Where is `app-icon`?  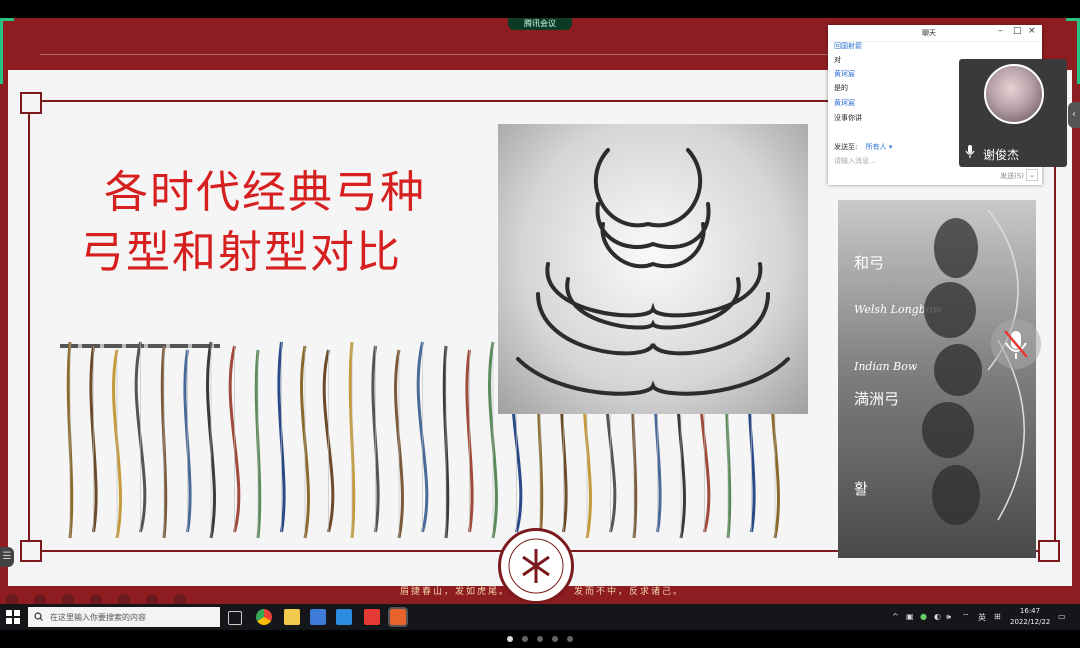
app-icon is located at coordinates (318, 617).